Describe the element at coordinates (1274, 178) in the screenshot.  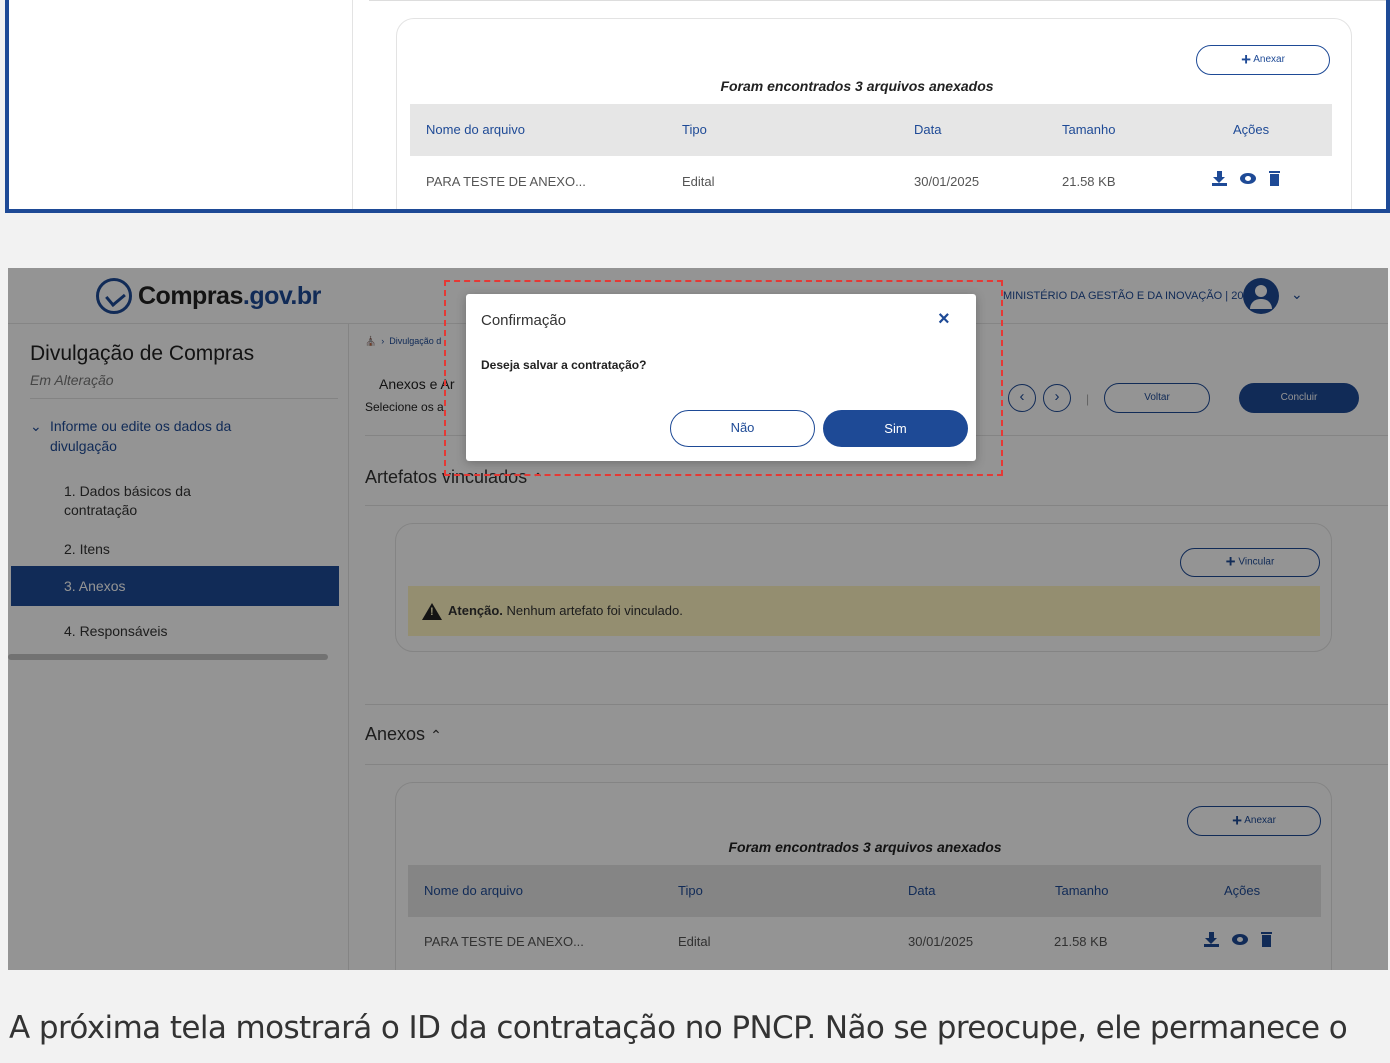
I see `trash-icon` at that location.